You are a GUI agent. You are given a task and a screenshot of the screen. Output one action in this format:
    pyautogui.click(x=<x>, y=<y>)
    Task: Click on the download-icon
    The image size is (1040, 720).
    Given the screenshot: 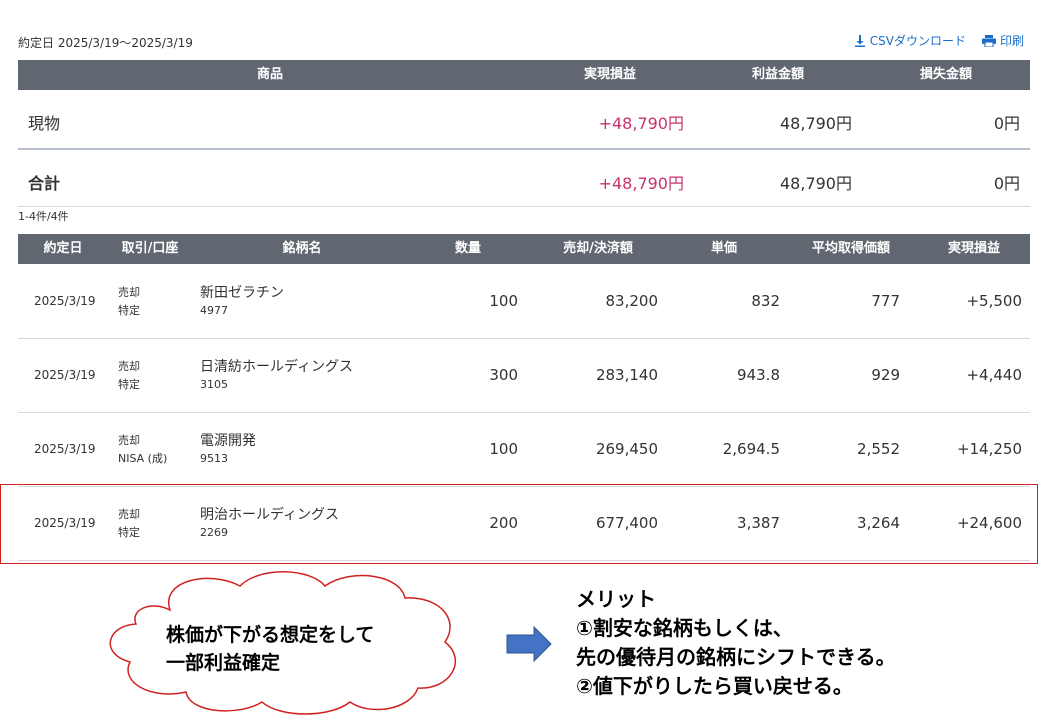 What is the action you would take?
    pyautogui.click(x=860, y=40)
    